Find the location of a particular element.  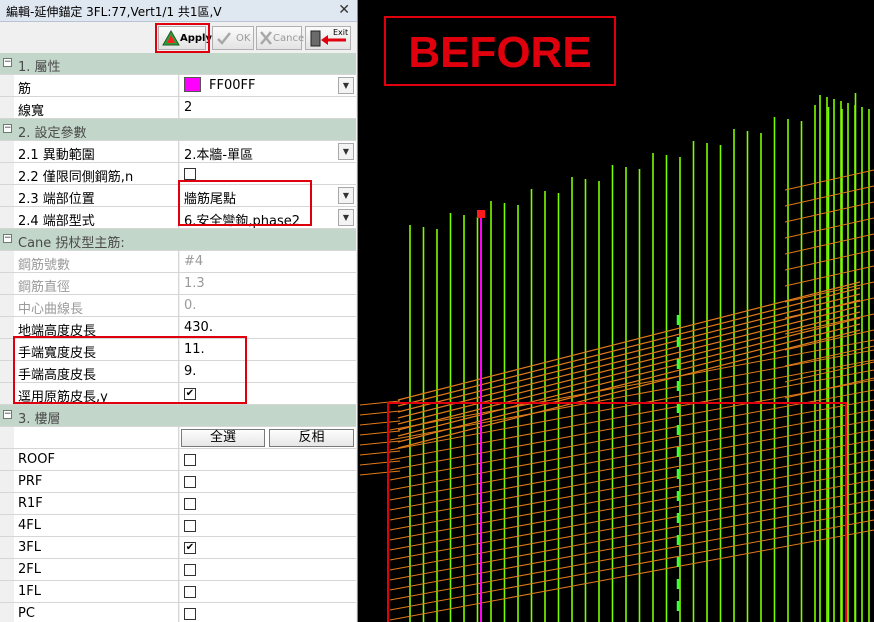

floor-name: 4FL is located at coordinates (96, 525).